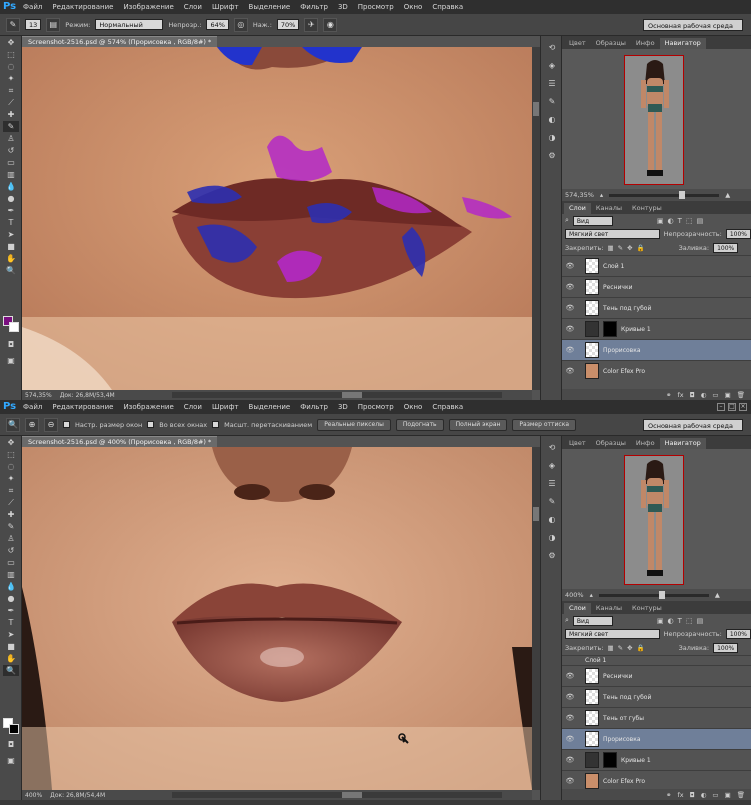  What do you see at coordinates (11, 186) in the screenshot?
I see `blur-tool-icon: 💧` at bounding box center [11, 186].